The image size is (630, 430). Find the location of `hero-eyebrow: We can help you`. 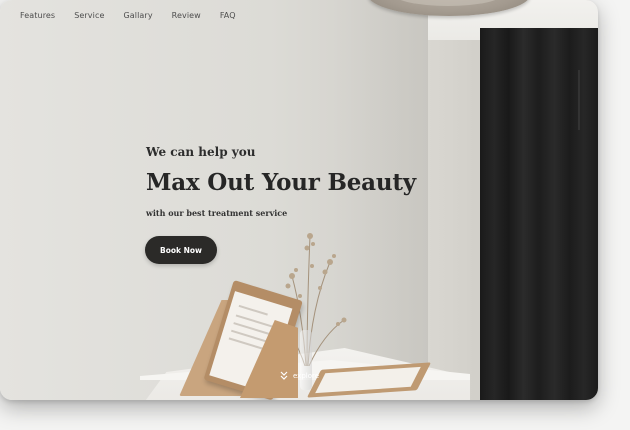

hero-eyebrow: We can help you is located at coordinates (201, 152).